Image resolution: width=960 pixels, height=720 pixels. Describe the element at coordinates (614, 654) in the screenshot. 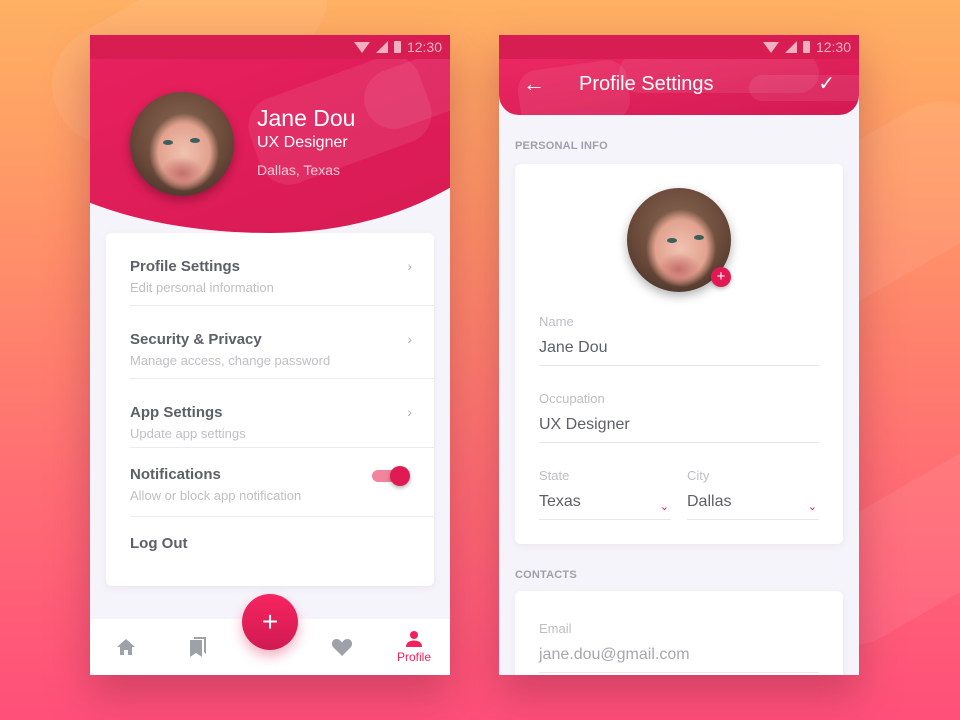

I see `email-value: jane.dou@gmail.com` at that location.